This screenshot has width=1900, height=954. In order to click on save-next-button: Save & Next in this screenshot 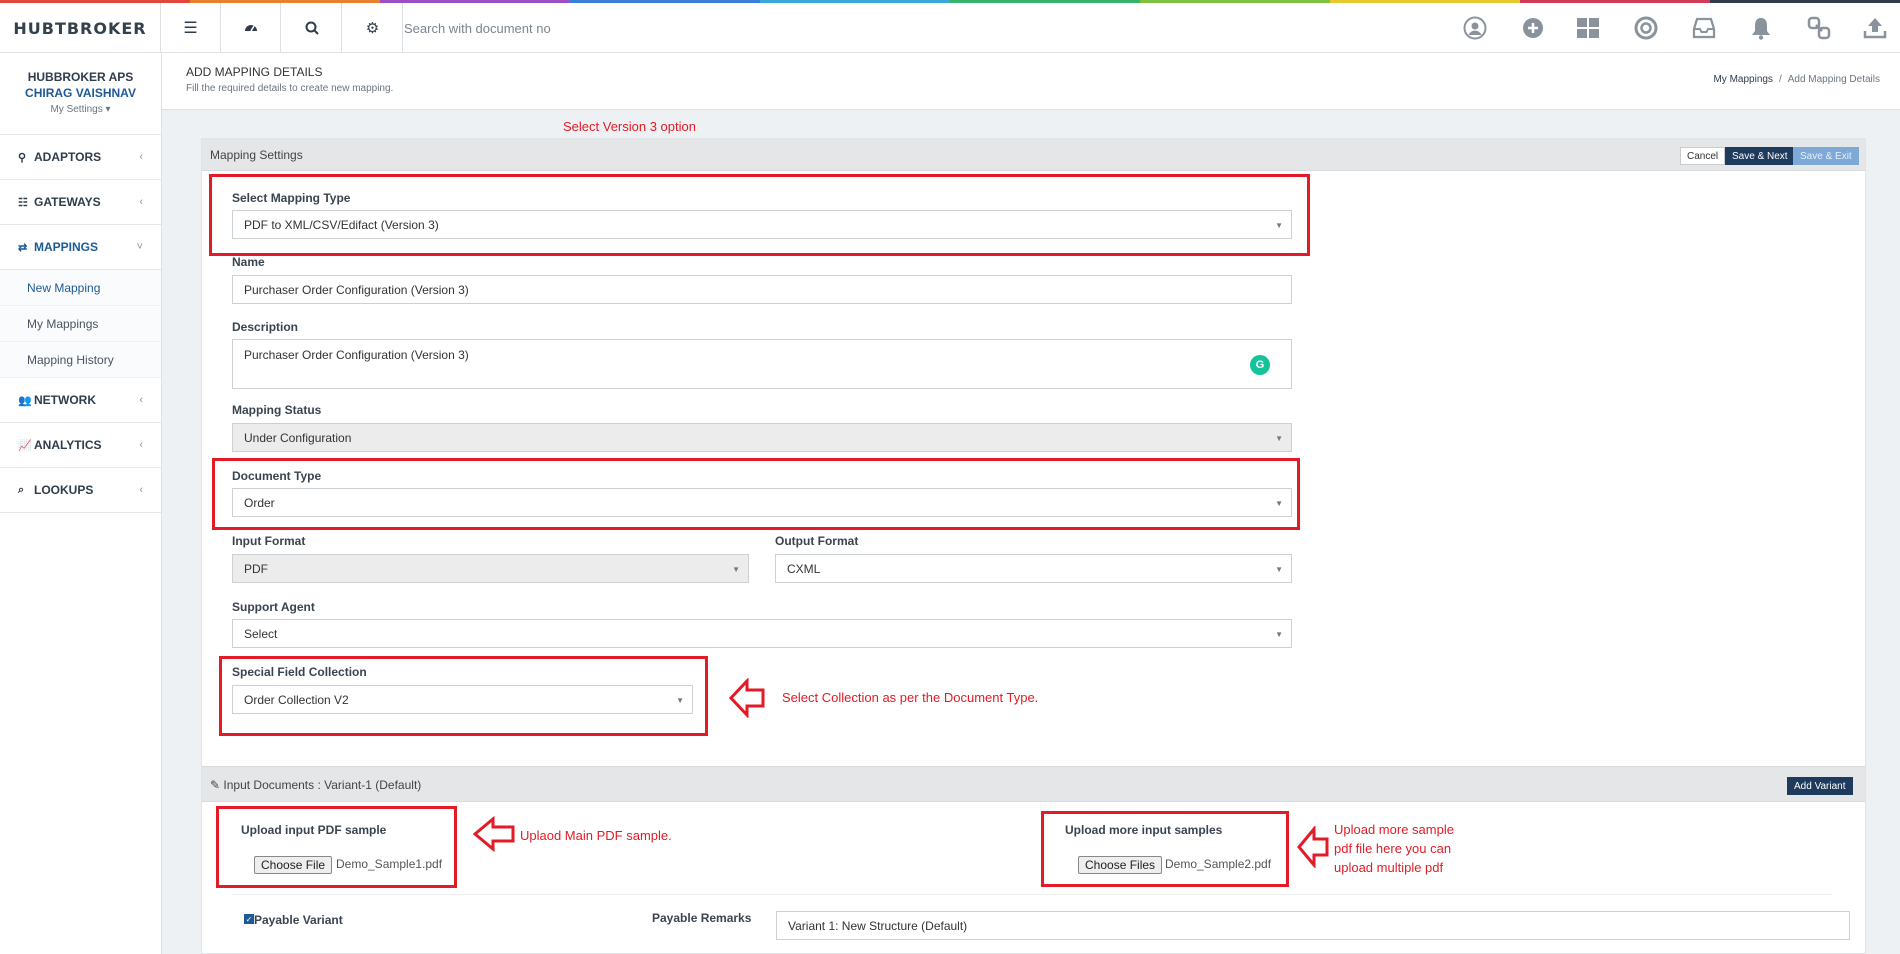, I will do `click(1760, 156)`.